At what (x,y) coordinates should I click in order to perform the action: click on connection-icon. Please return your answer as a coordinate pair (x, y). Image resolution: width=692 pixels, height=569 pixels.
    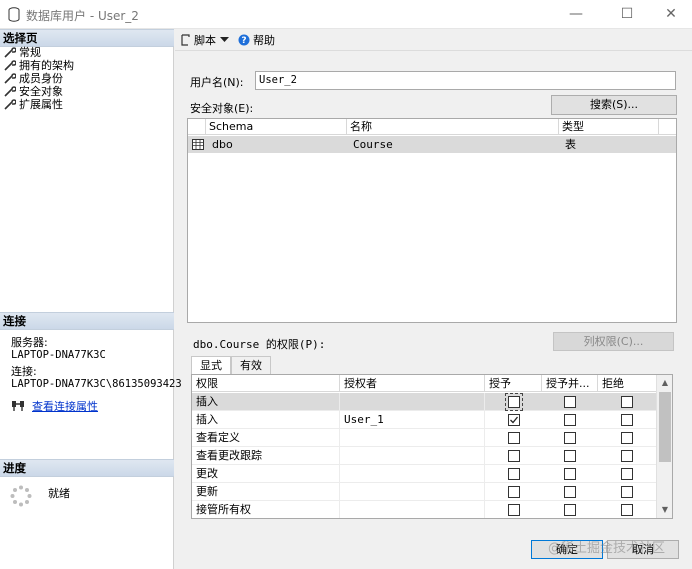
    Looking at the image, I should click on (18, 406).